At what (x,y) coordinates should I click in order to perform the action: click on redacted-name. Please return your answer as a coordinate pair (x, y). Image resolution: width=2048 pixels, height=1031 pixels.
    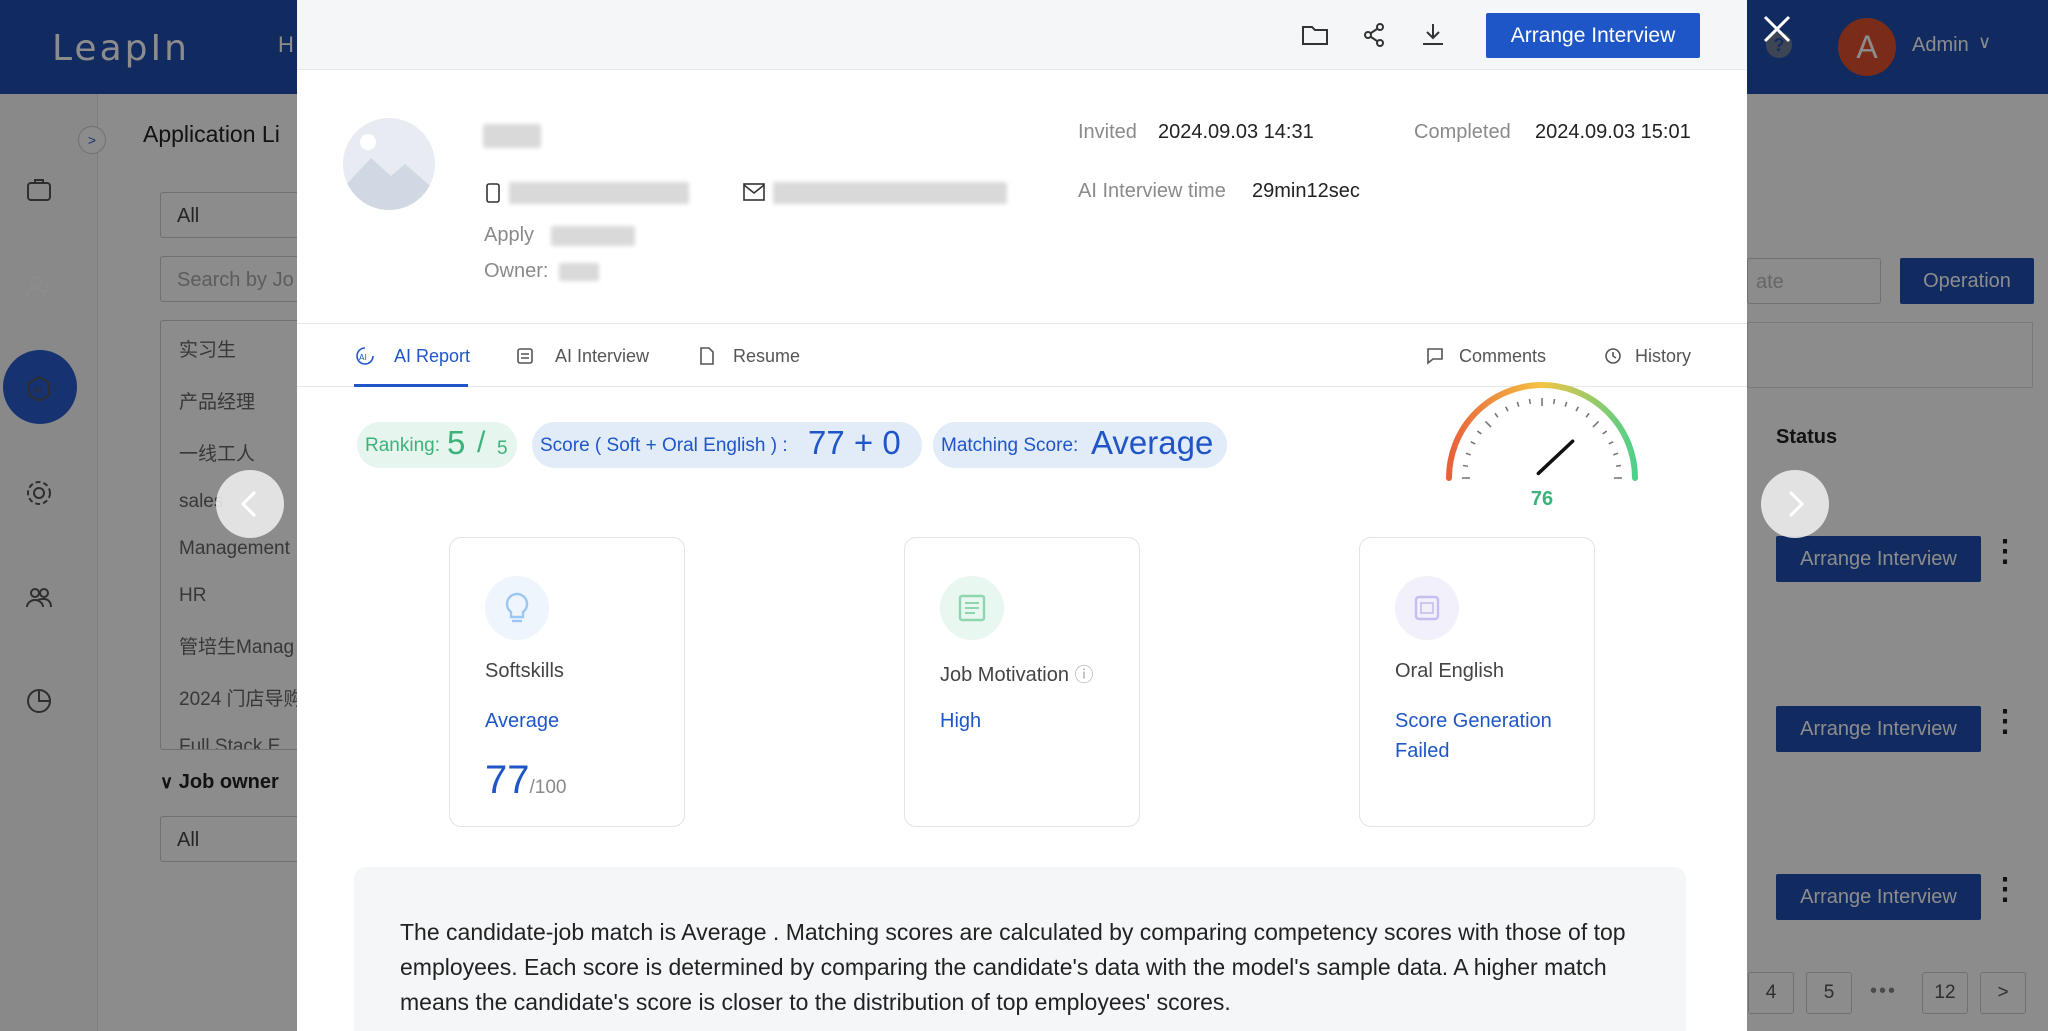
    Looking at the image, I should click on (512, 136).